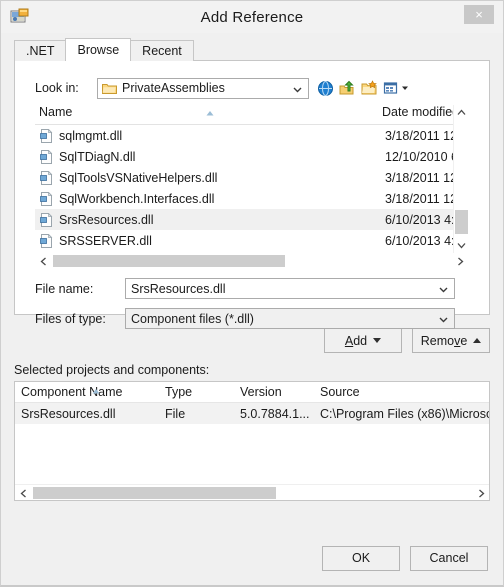  What do you see at coordinates (280, 392) in the screenshot?
I see `column-header-version: Version` at bounding box center [280, 392].